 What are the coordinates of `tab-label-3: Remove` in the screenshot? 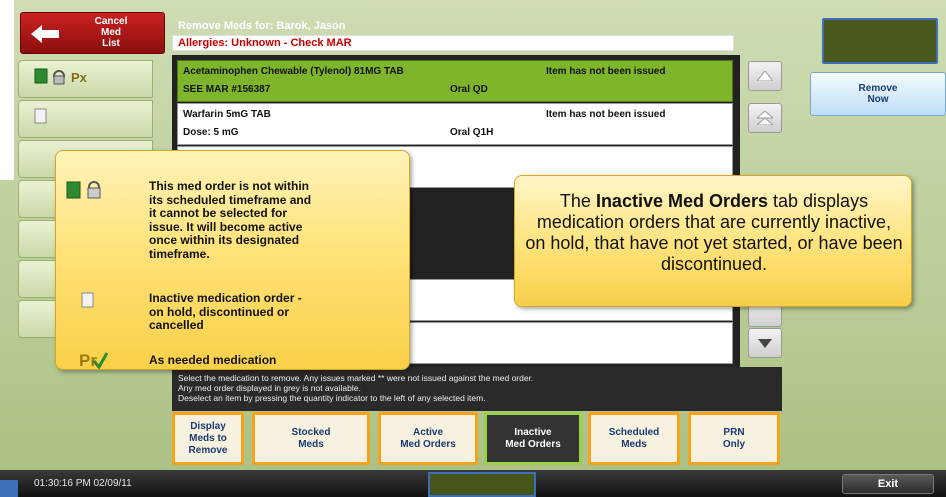 It's located at (208, 450).